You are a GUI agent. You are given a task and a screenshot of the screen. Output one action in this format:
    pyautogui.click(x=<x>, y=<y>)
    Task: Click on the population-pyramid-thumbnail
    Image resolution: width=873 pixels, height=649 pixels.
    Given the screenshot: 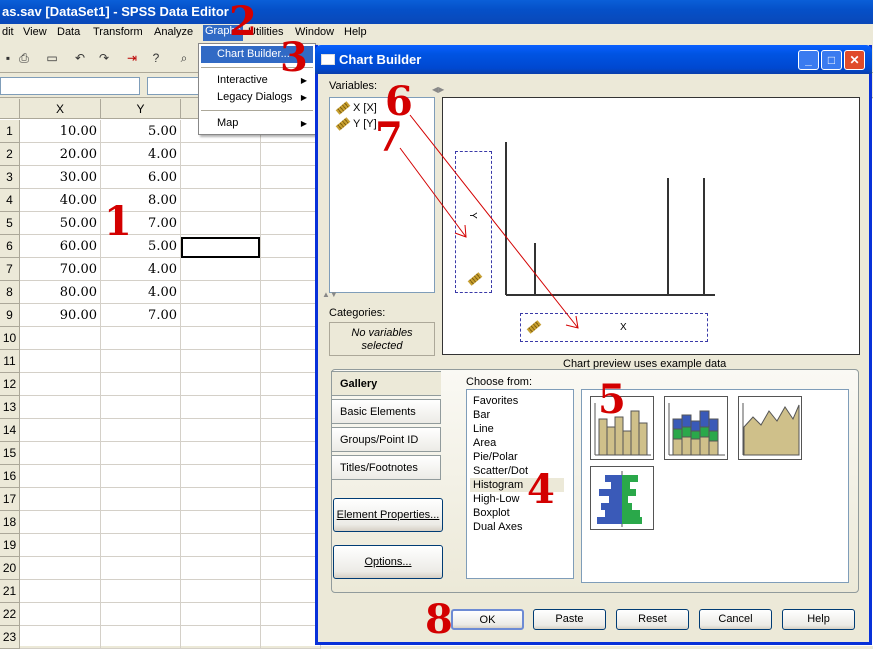 What is the action you would take?
    pyautogui.click(x=622, y=498)
    